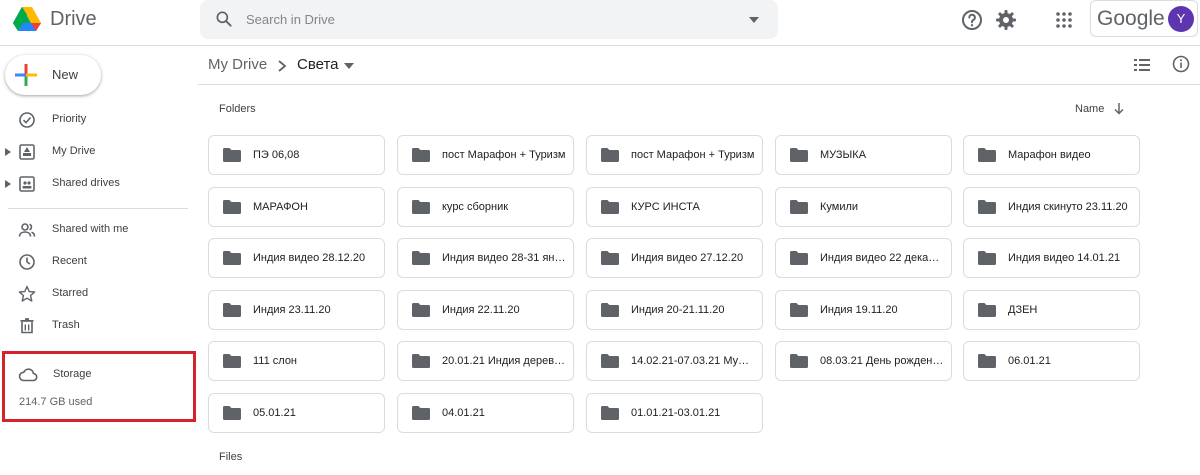  I want to click on folder-name: 111 слон, so click(275, 361).